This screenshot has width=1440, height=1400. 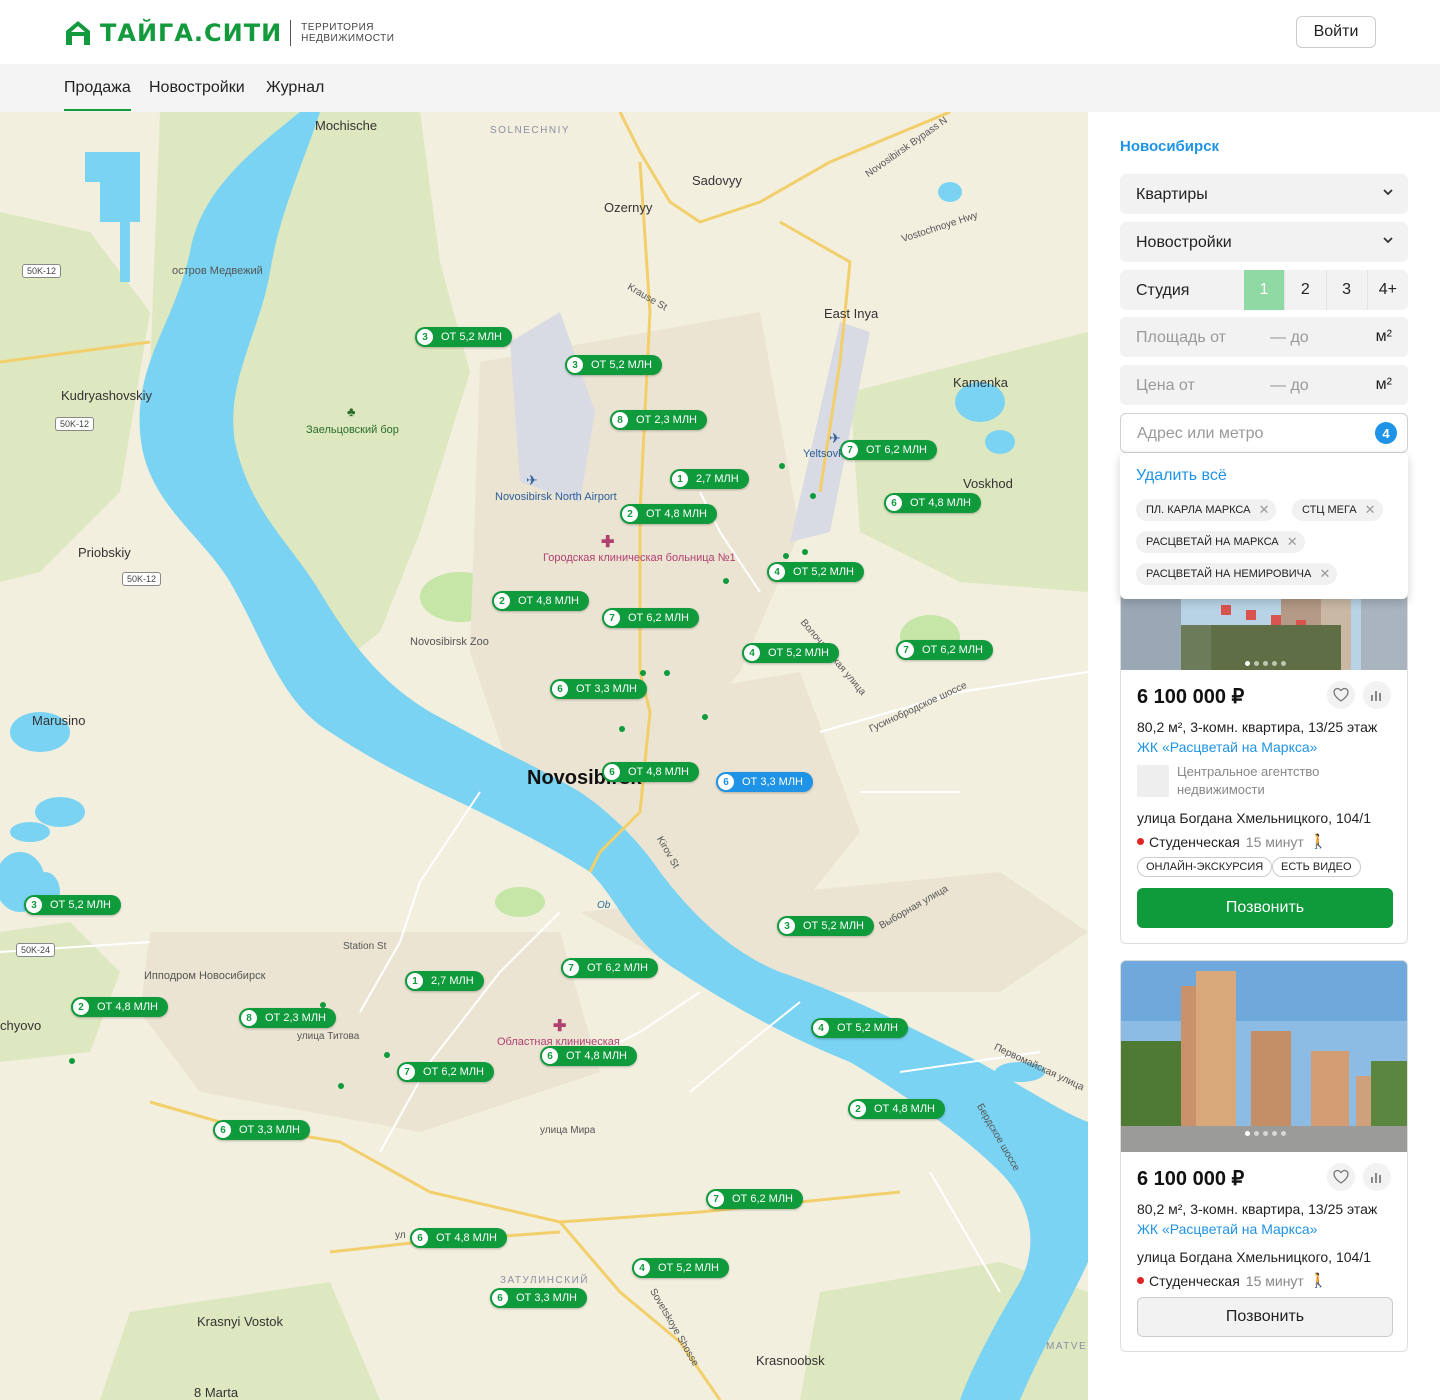 I want to click on listing-photo, so click(x=1264, y=1056).